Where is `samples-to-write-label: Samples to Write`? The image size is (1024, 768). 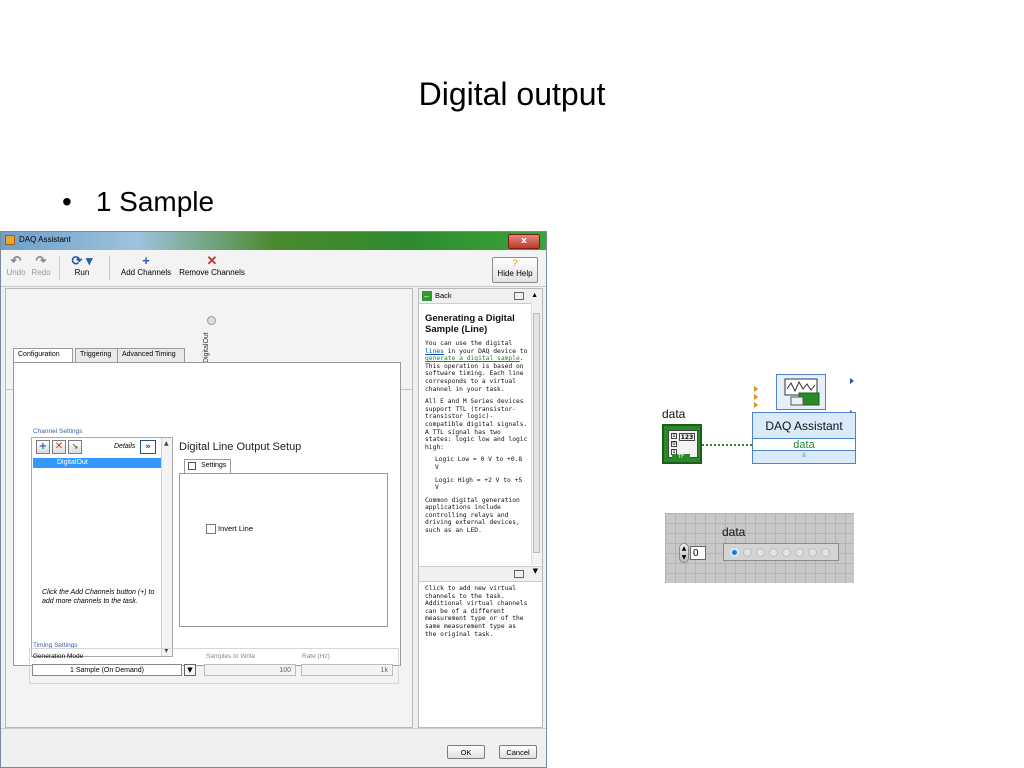 samples-to-write-label: Samples to Write is located at coordinates (231, 656).